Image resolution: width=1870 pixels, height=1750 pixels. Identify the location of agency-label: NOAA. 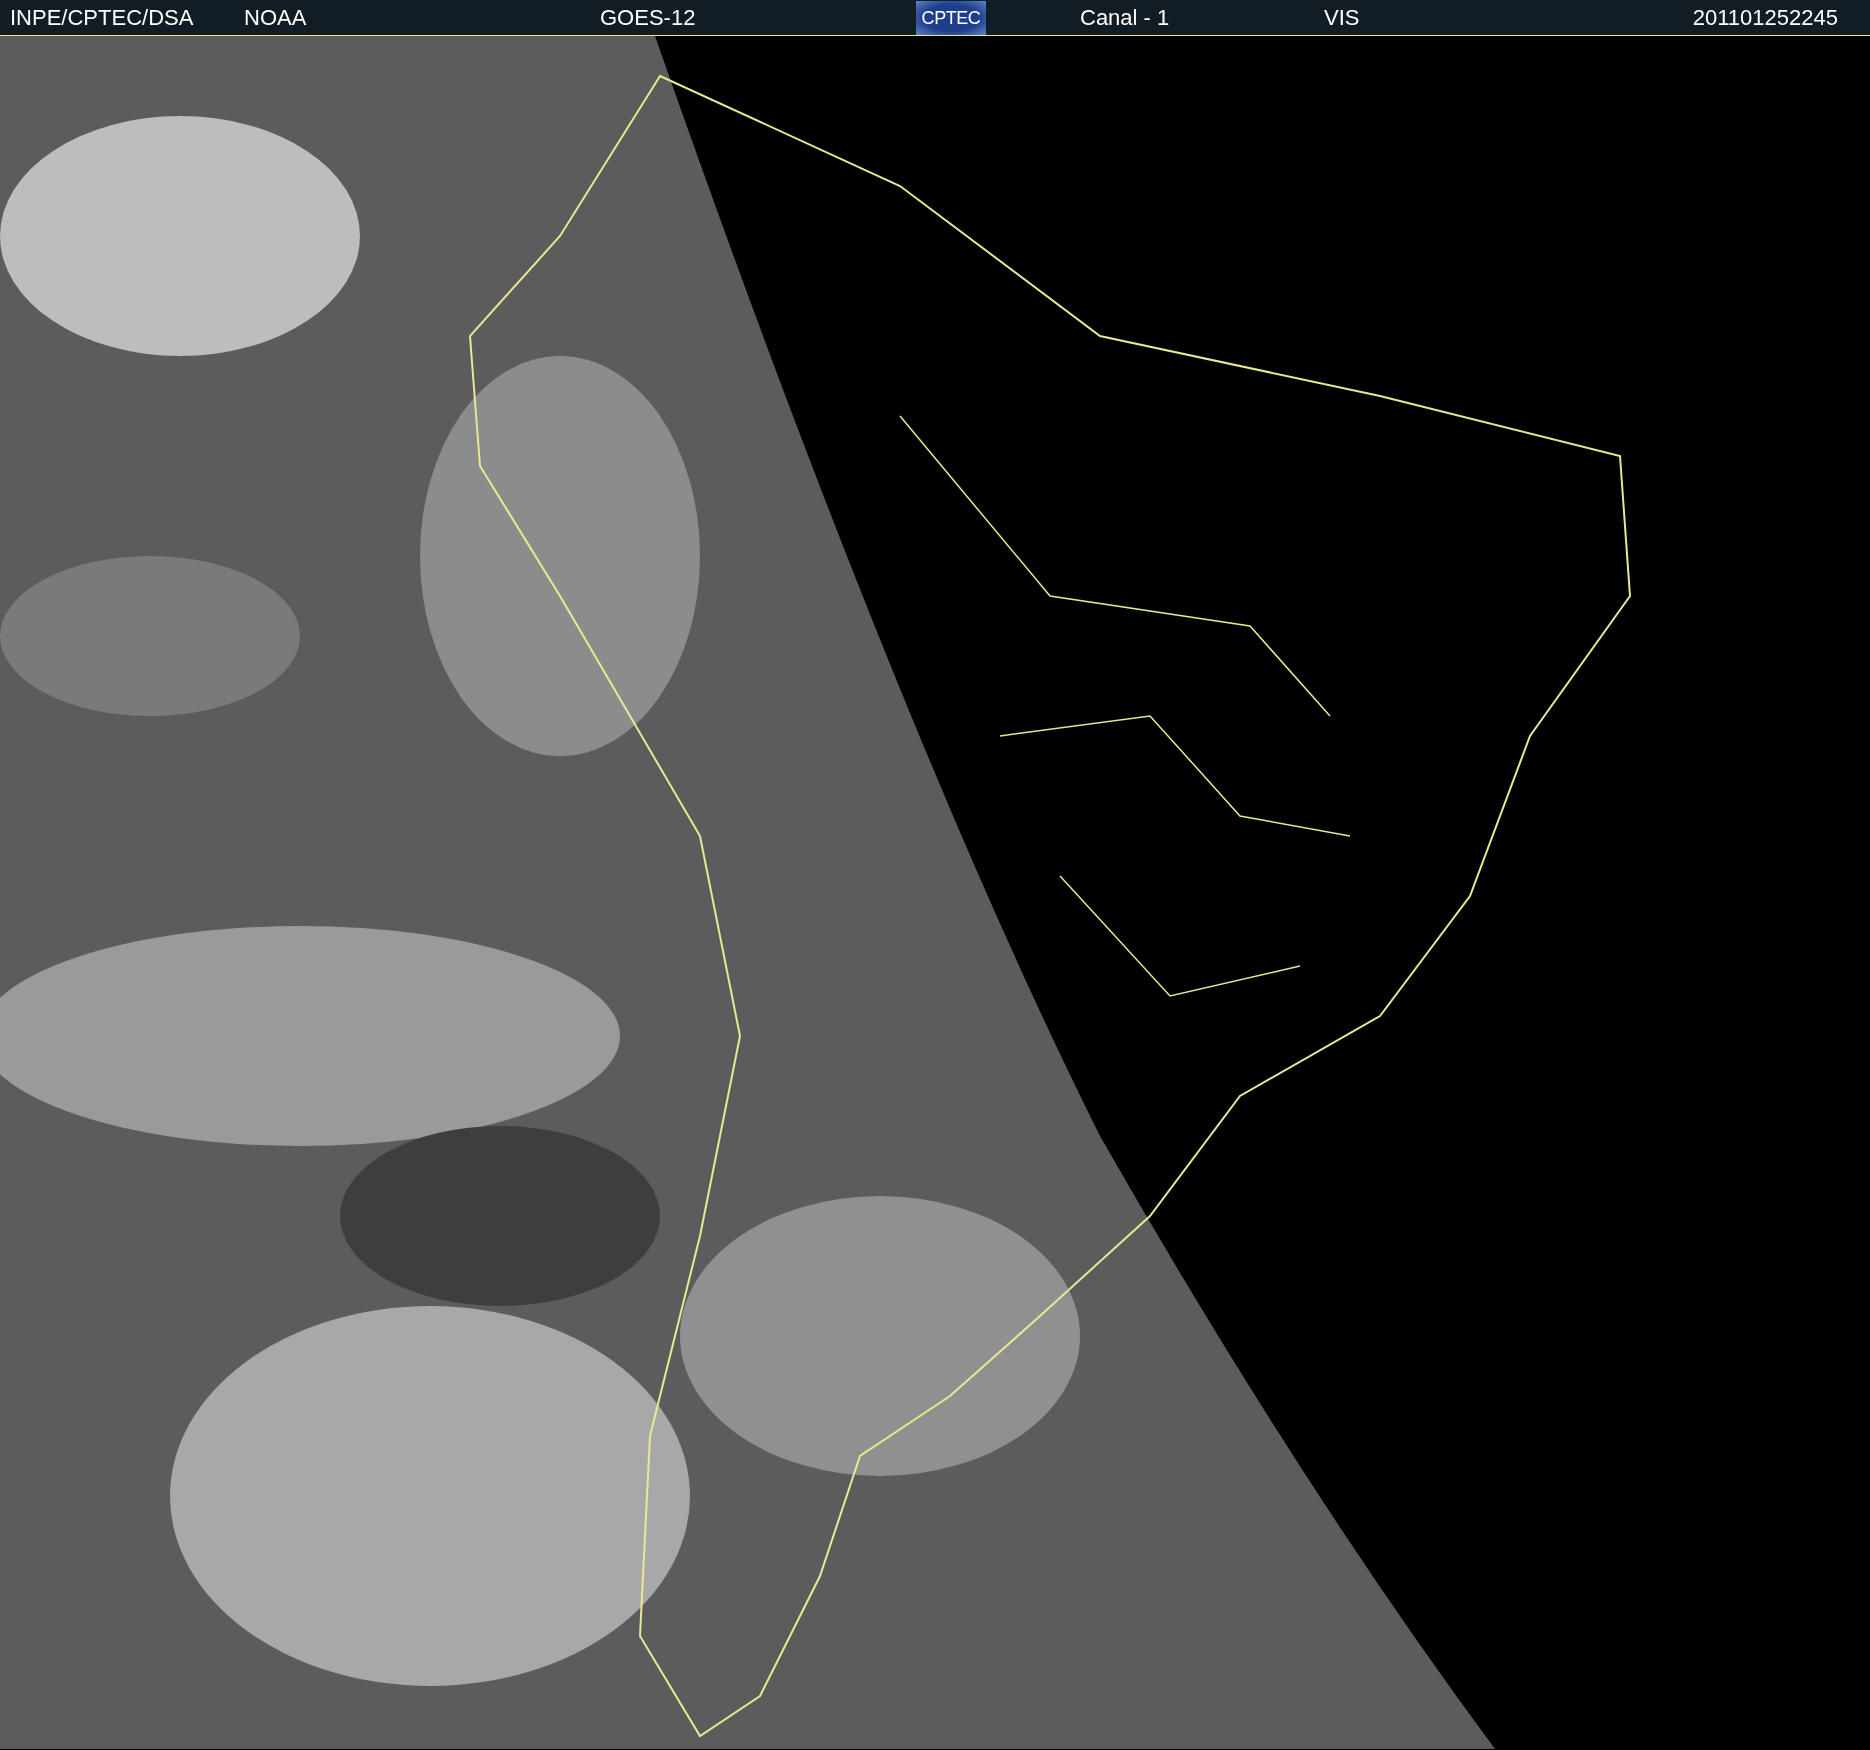
(275, 17).